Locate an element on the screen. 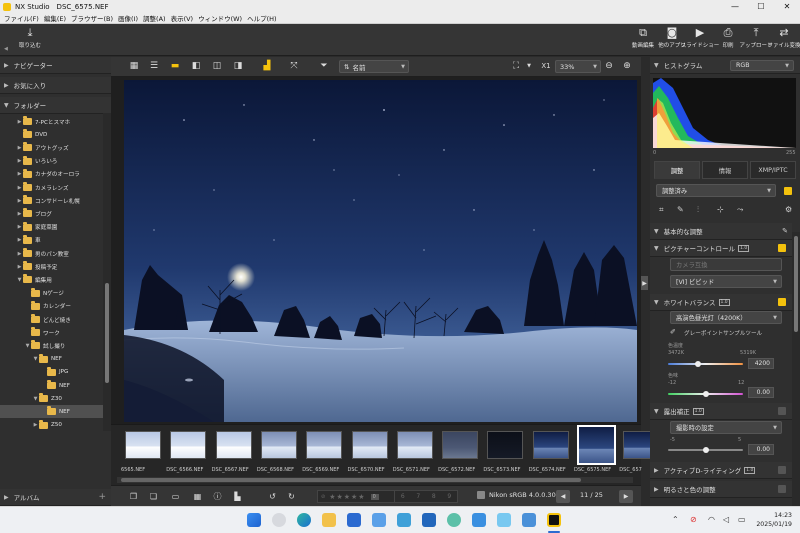 The height and width of the screenshot is (533, 800). exposure-header: ▼ 露出補正 1.0 is located at coordinates (721, 411).